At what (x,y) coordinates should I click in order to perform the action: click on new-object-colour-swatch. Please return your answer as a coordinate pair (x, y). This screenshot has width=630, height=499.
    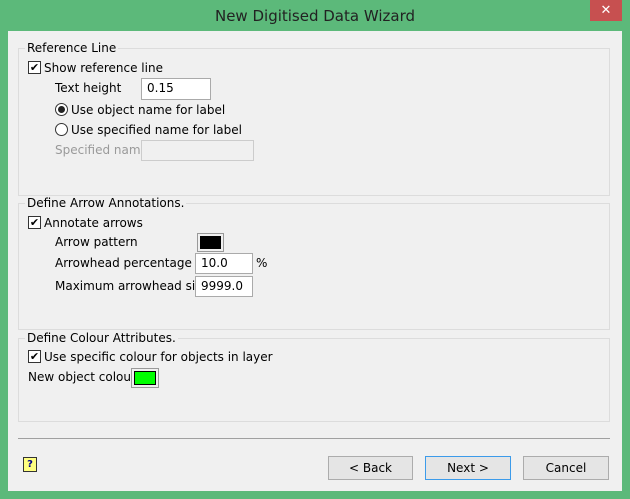
    Looking at the image, I should click on (145, 378).